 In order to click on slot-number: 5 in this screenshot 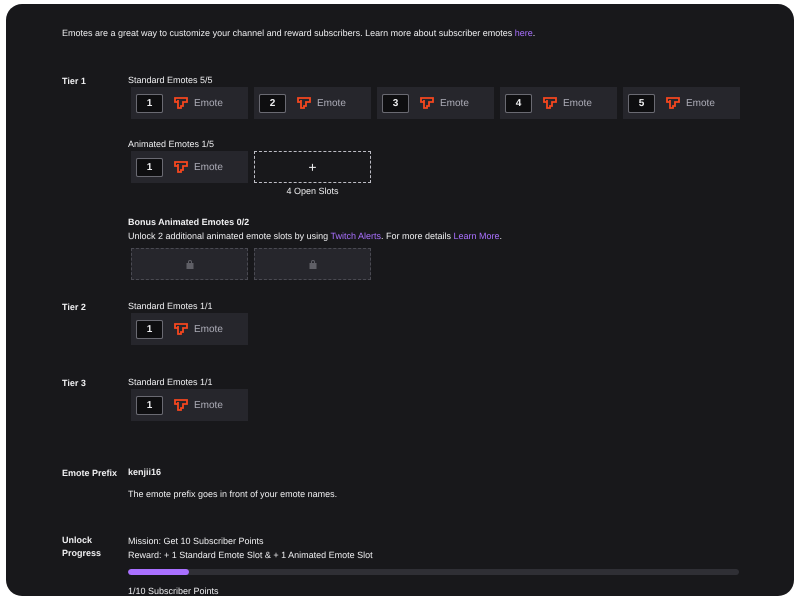, I will do `click(641, 103)`.